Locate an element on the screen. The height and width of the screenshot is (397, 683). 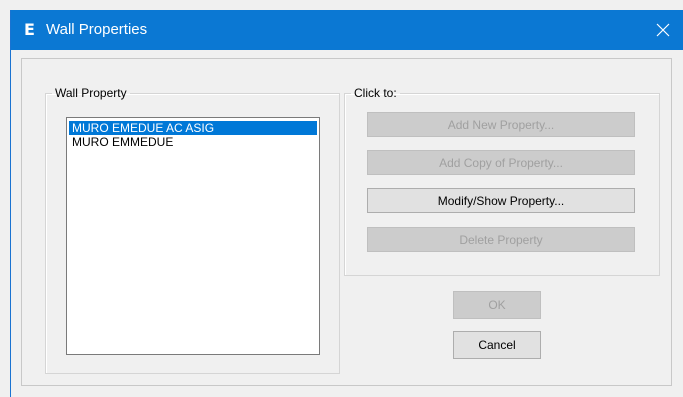
list-item: MURO EMEDUE AC ASIG is located at coordinates (193, 128).